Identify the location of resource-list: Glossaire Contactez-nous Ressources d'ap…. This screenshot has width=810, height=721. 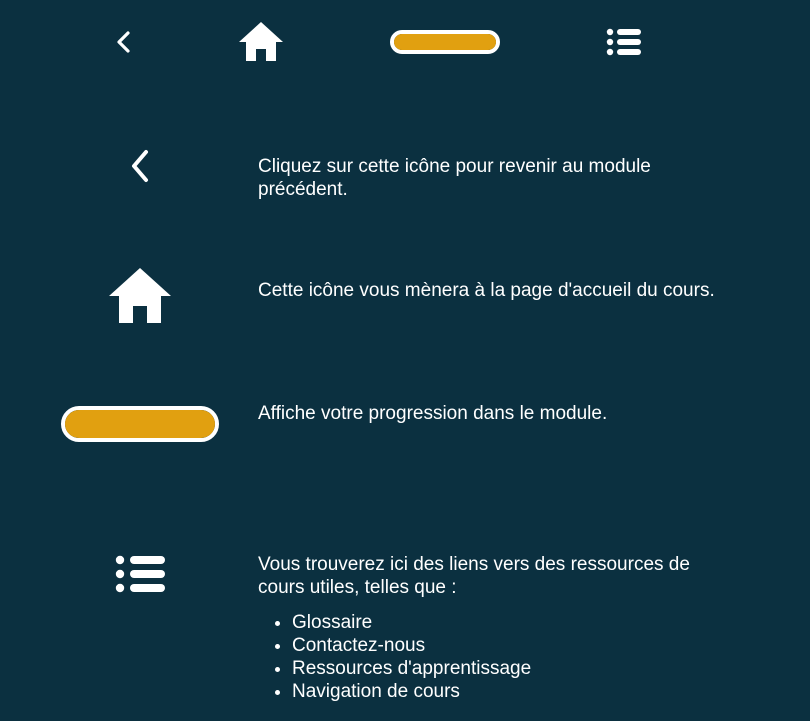
(493, 657).